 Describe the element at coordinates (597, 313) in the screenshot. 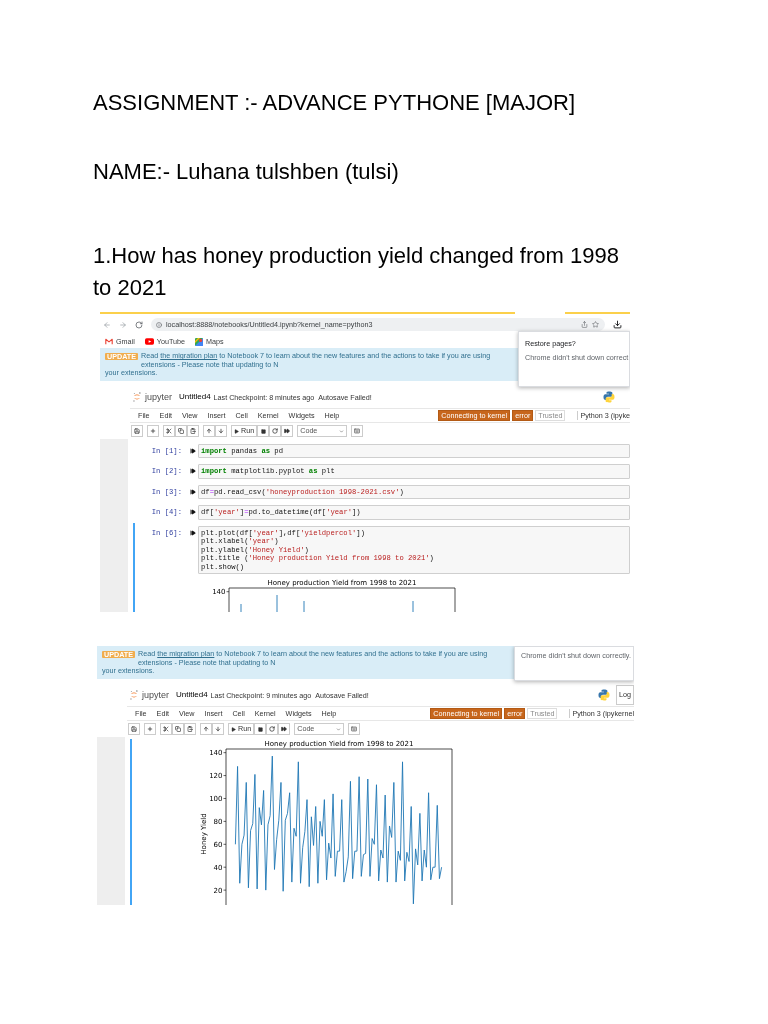

I see `loading-stripe` at that location.